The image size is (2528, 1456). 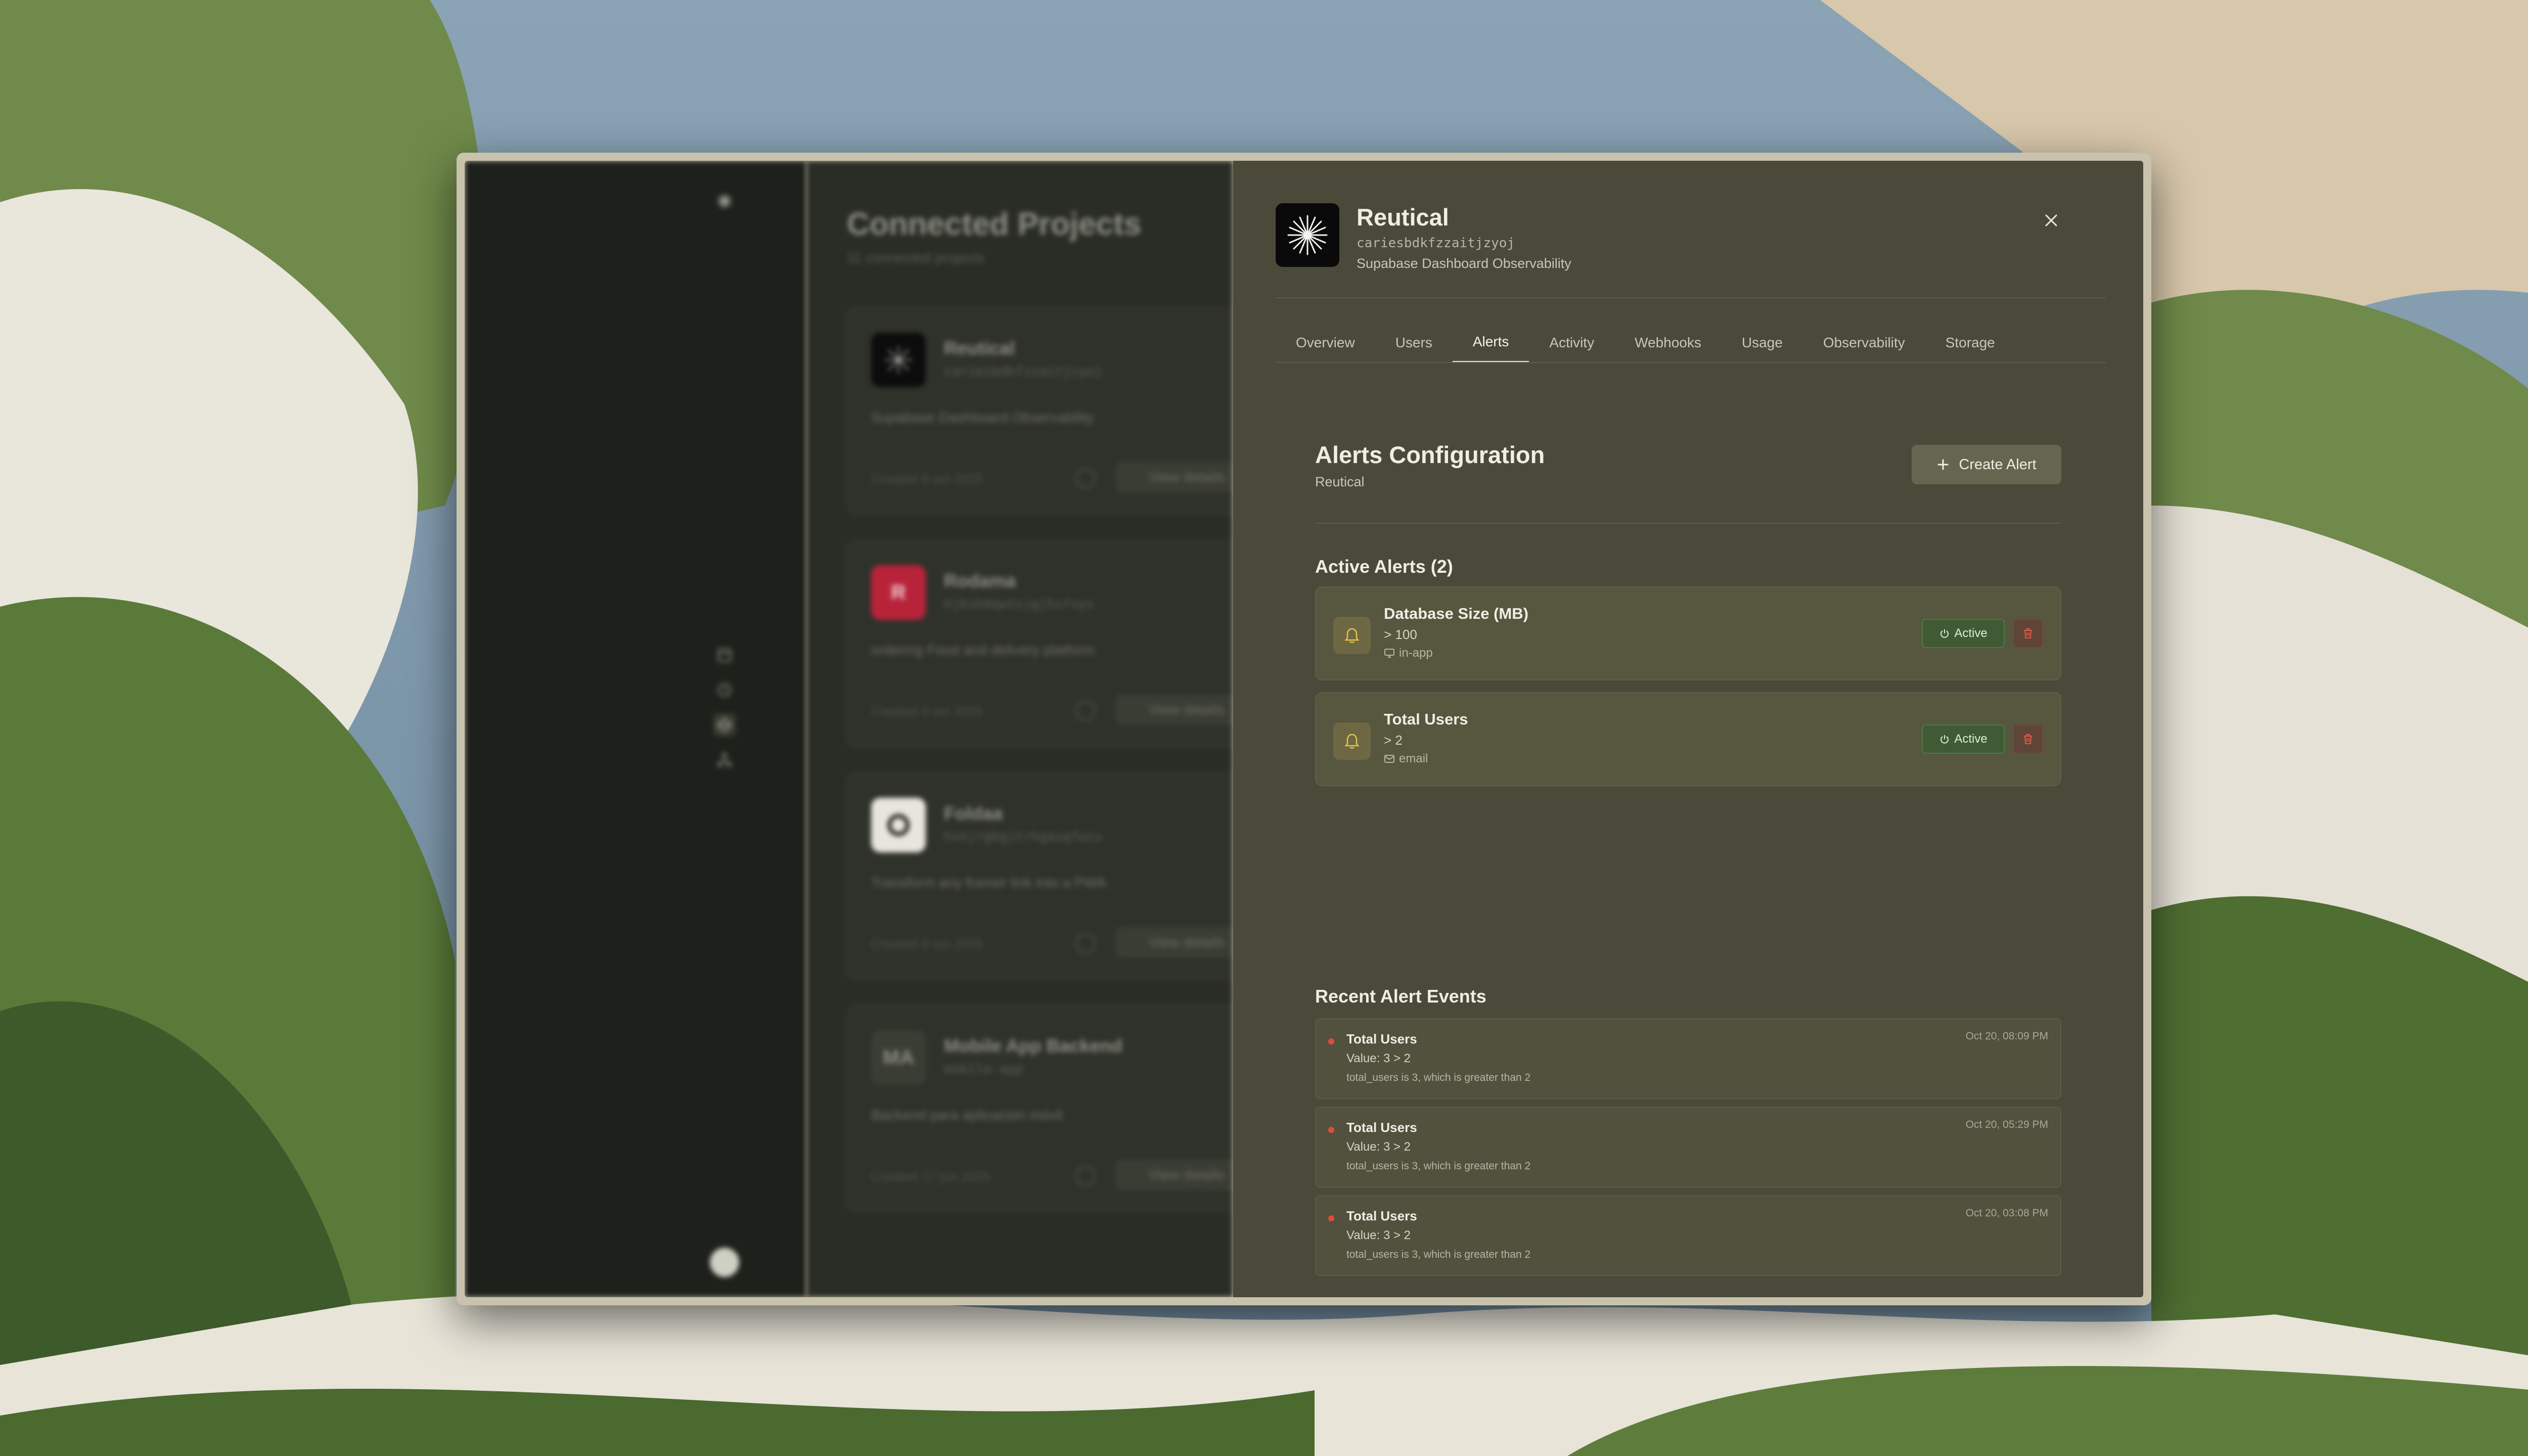 What do you see at coordinates (725, 201) in the screenshot?
I see `app-logo-icon` at bounding box center [725, 201].